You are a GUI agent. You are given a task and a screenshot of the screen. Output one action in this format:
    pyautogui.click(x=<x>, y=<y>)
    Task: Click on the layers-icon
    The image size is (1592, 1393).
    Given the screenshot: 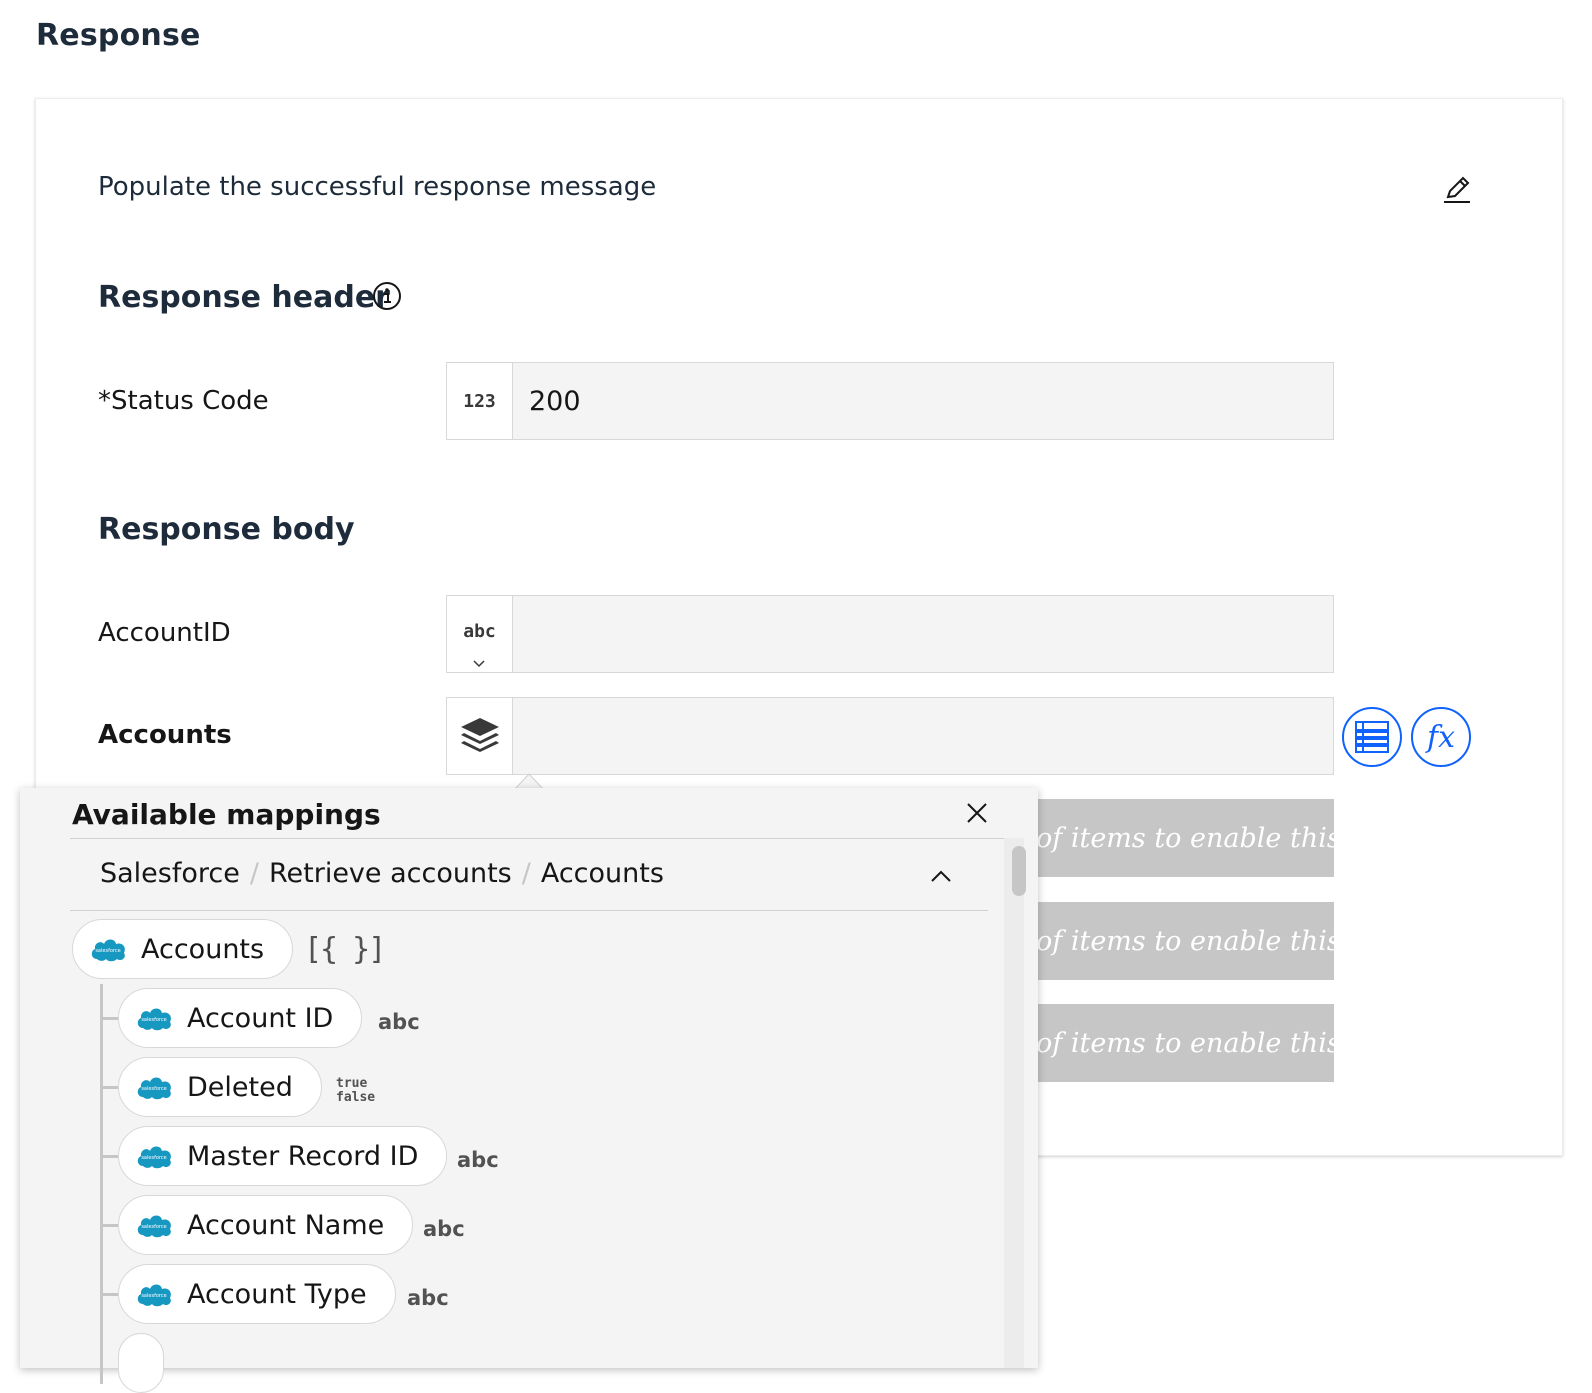 What is the action you would take?
    pyautogui.click(x=479, y=735)
    